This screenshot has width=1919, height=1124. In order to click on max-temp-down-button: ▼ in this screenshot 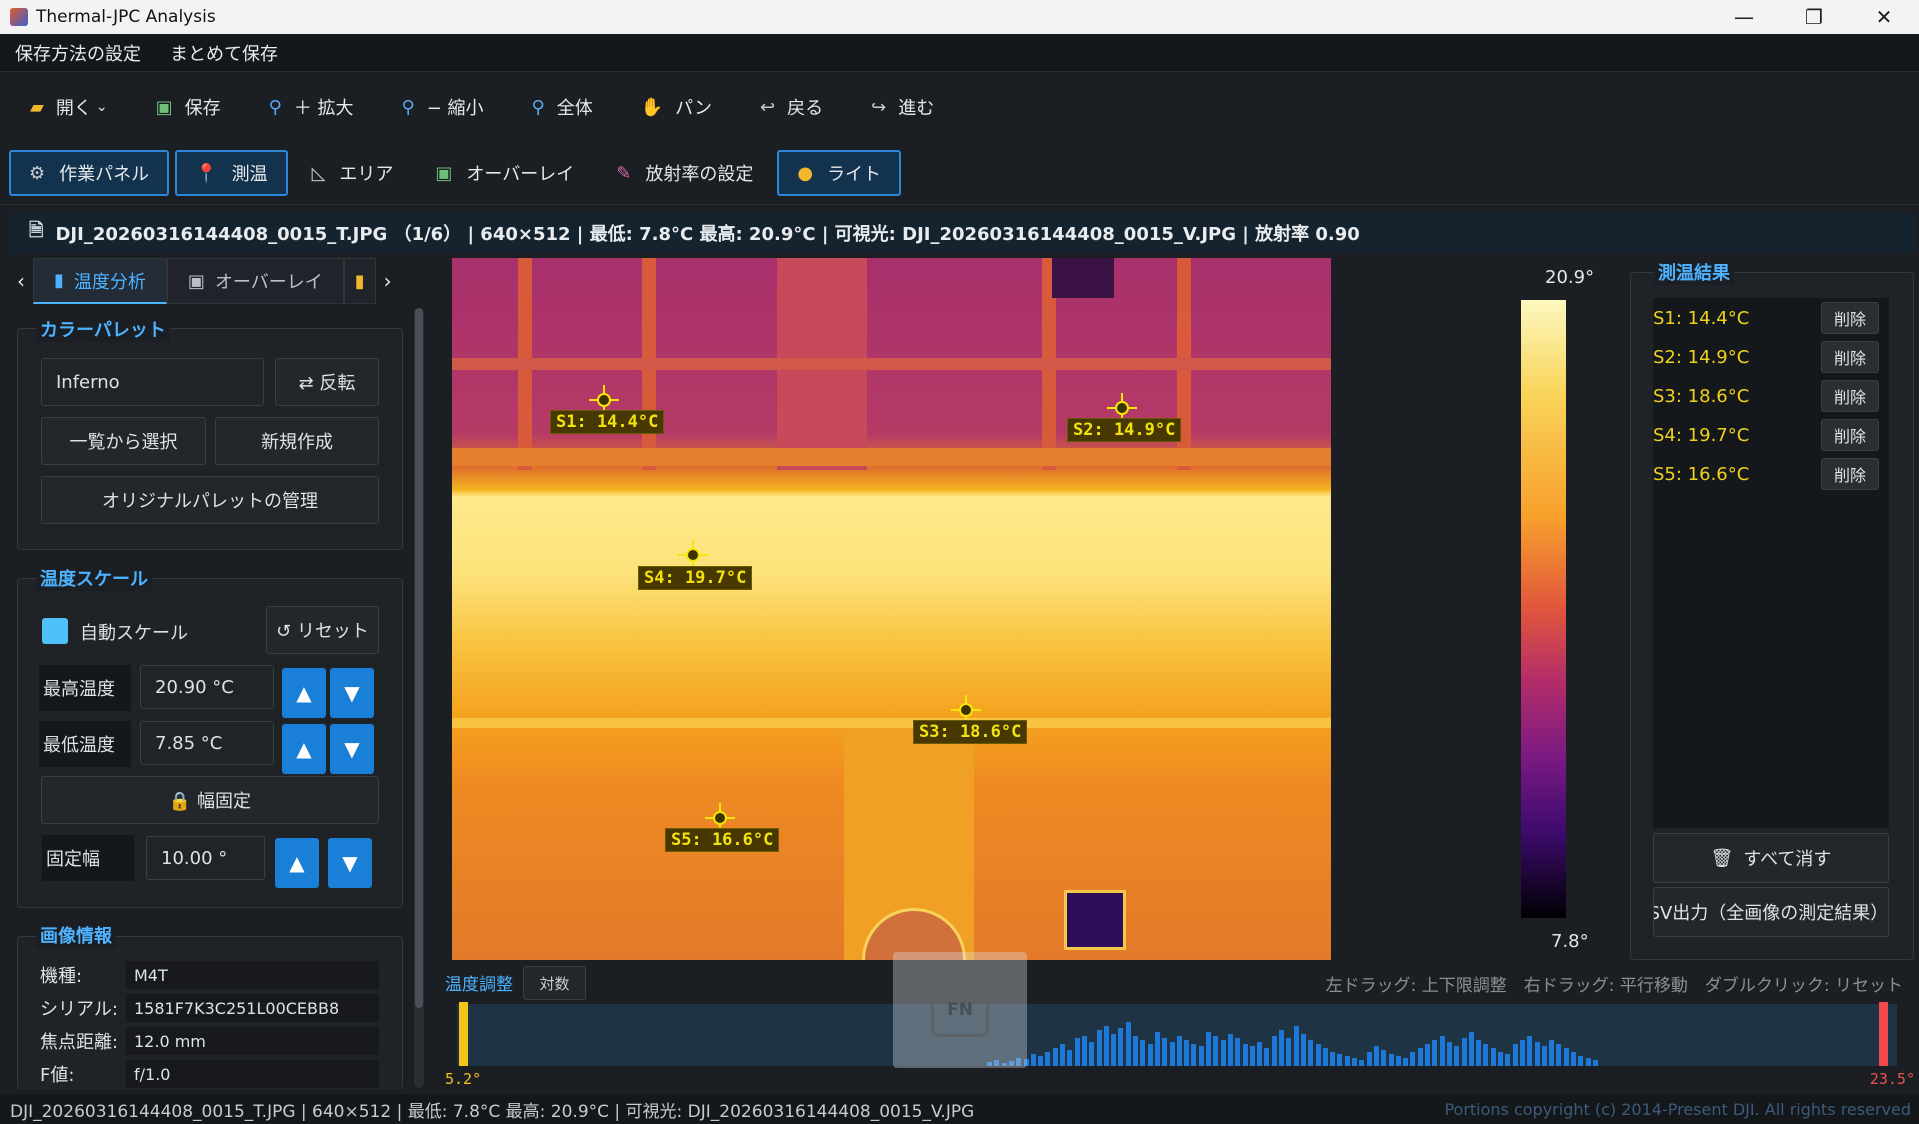, I will do `click(352, 693)`.